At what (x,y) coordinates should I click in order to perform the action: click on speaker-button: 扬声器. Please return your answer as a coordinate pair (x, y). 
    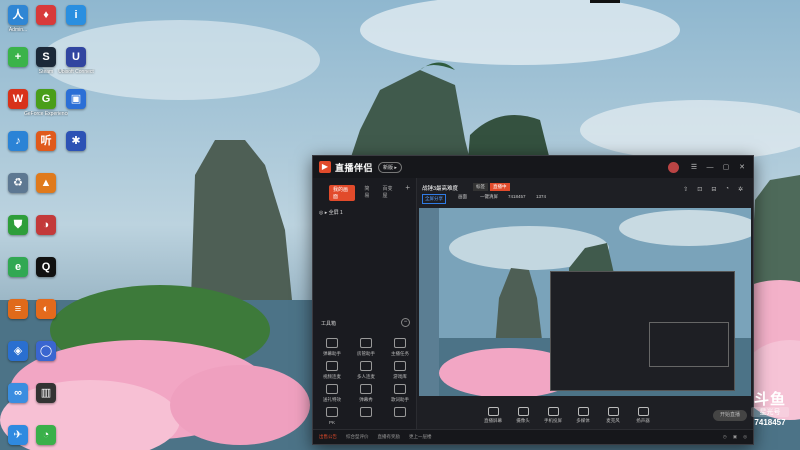
    Looking at the image, I should click on (643, 415).